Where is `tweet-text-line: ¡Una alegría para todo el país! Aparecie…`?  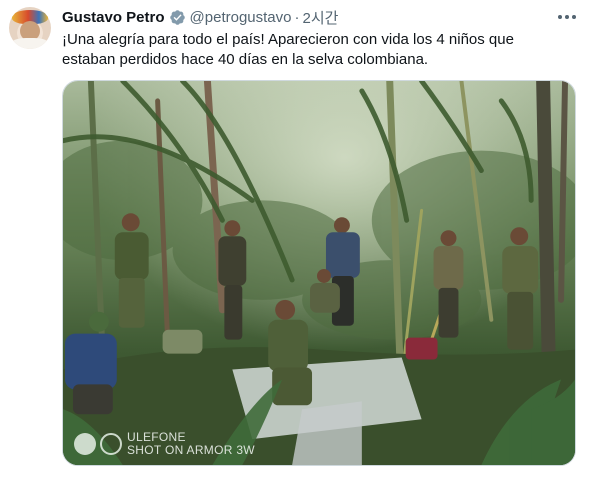 tweet-text-line: ¡Una alegría para todo el país! Aparecie… is located at coordinates (288, 39).